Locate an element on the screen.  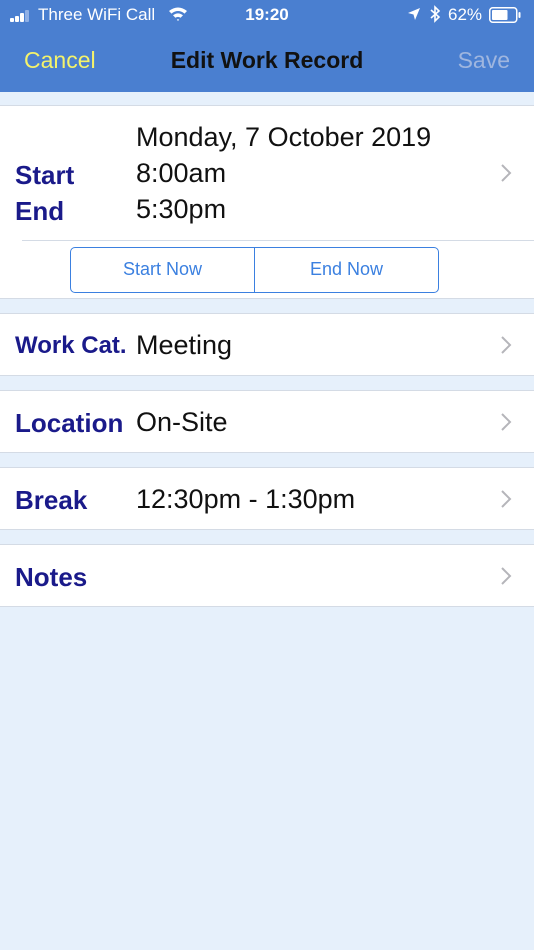
break-value: 12:30pm - 1:30pm is located at coordinates (246, 499).